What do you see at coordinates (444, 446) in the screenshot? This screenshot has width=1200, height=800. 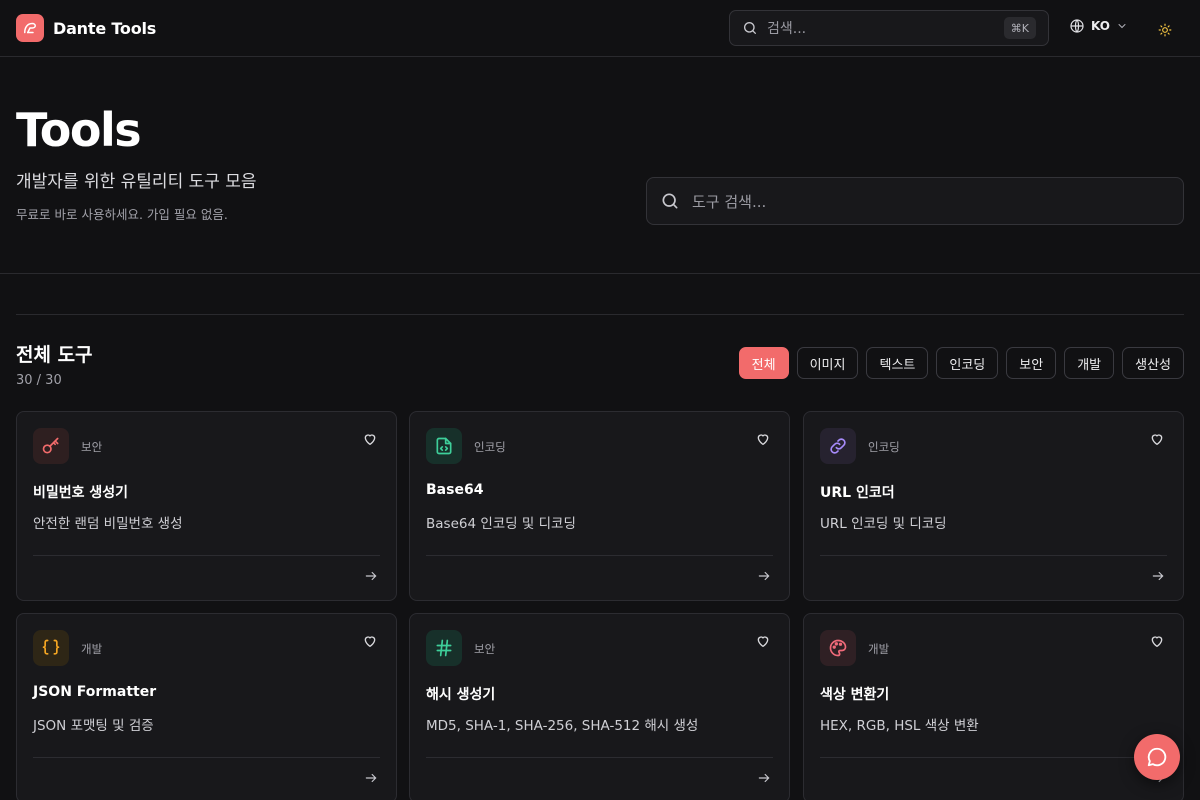 I see `file-code-icon` at bounding box center [444, 446].